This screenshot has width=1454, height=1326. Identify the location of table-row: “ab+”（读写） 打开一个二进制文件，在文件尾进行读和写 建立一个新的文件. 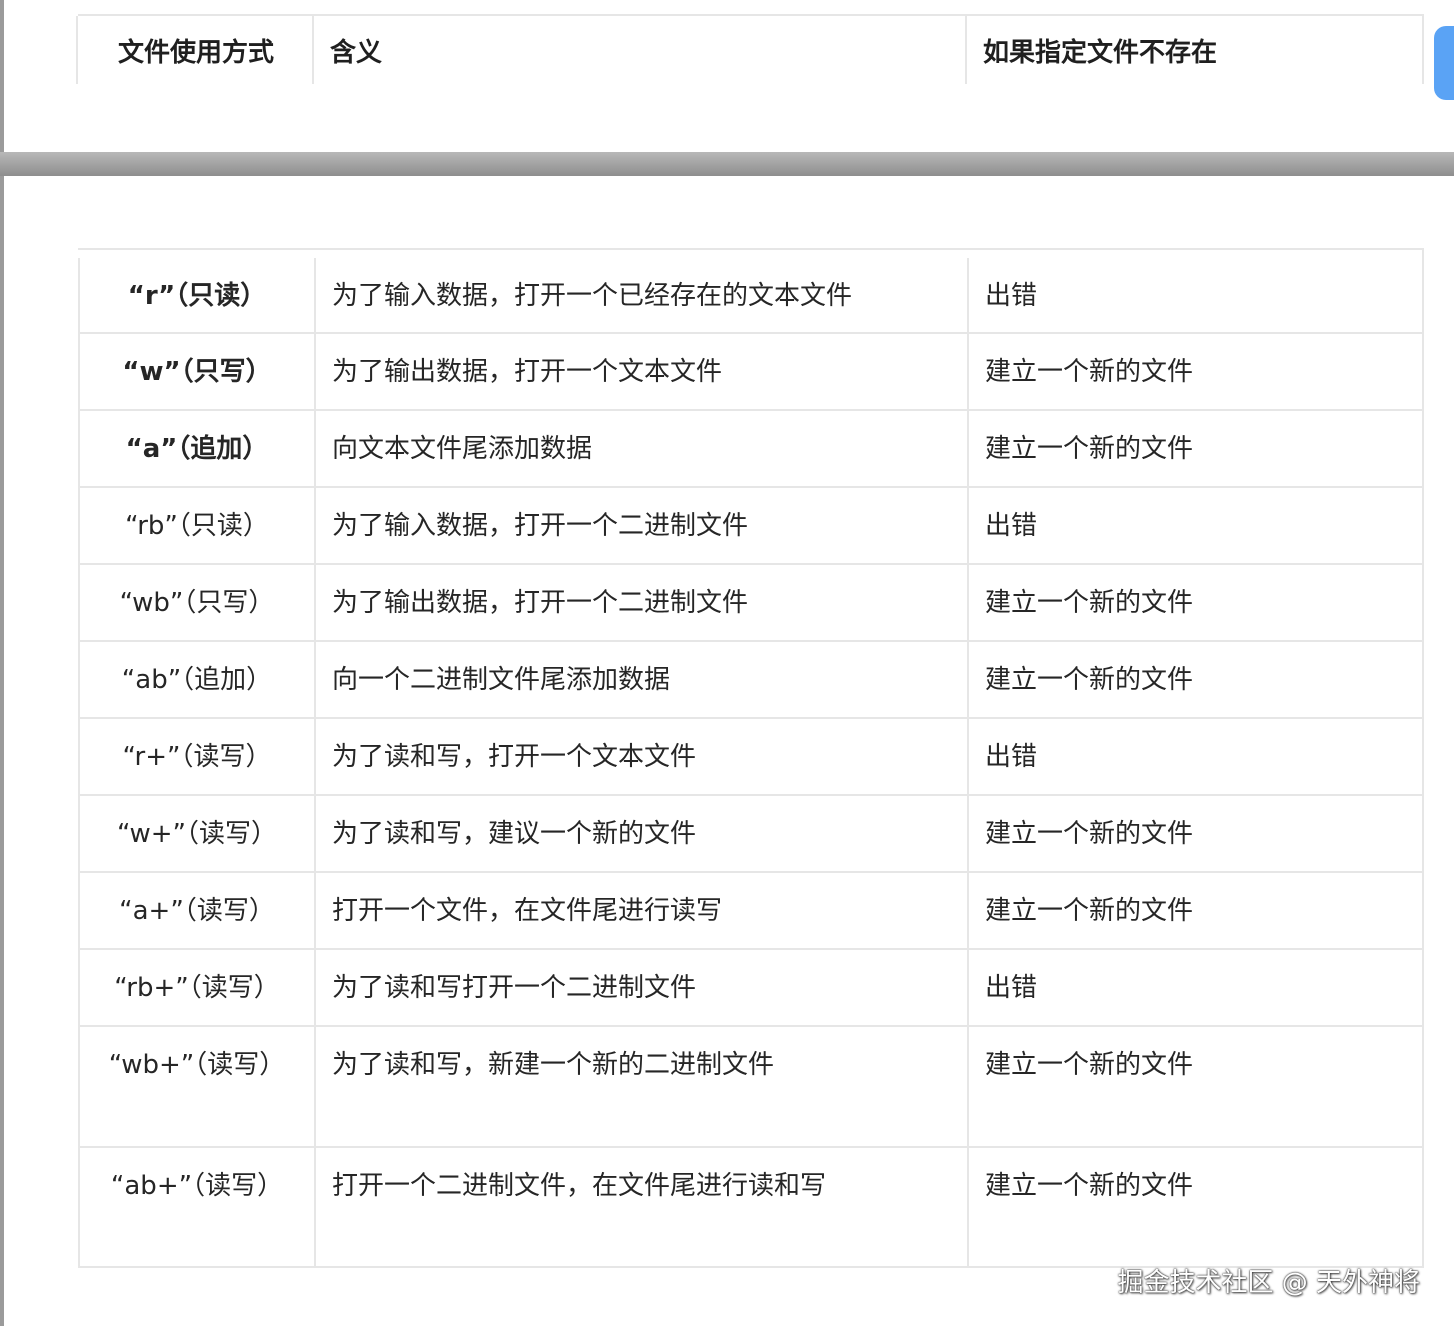
(750, 1206).